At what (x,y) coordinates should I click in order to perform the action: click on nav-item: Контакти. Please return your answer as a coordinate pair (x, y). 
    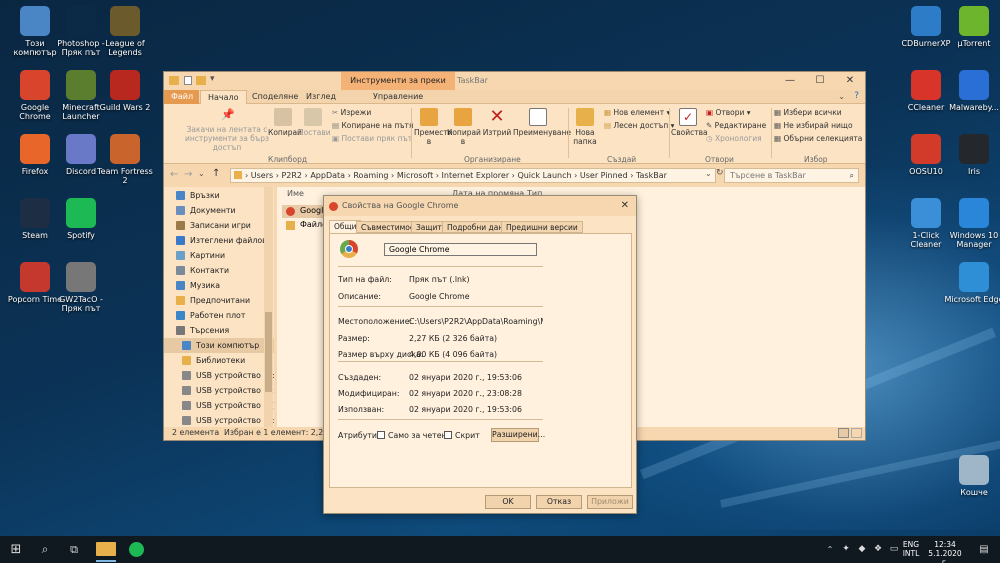
    Looking at the image, I should click on (219, 270).